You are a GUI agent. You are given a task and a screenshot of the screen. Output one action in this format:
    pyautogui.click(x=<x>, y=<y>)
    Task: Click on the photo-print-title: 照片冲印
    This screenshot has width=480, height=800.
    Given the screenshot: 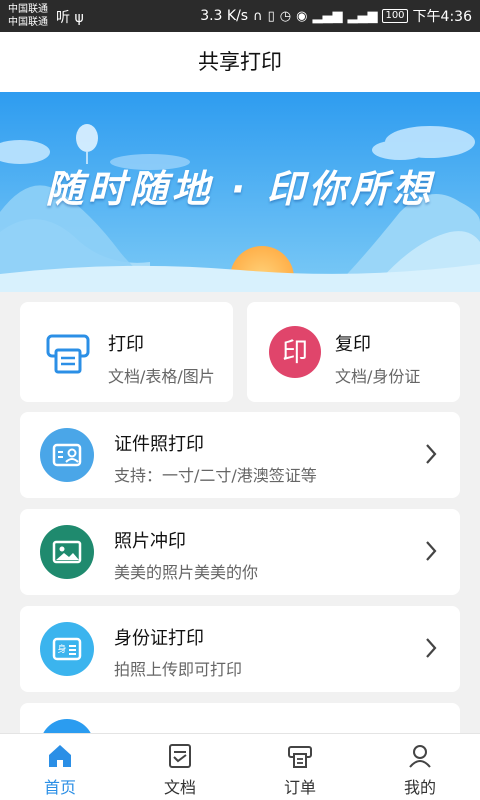 What is the action you would take?
    pyautogui.click(x=150, y=541)
    